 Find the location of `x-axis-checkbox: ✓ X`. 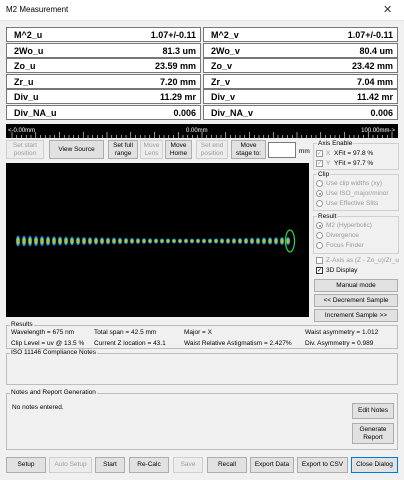

x-axis-checkbox: ✓ X is located at coordinates (323, 153).